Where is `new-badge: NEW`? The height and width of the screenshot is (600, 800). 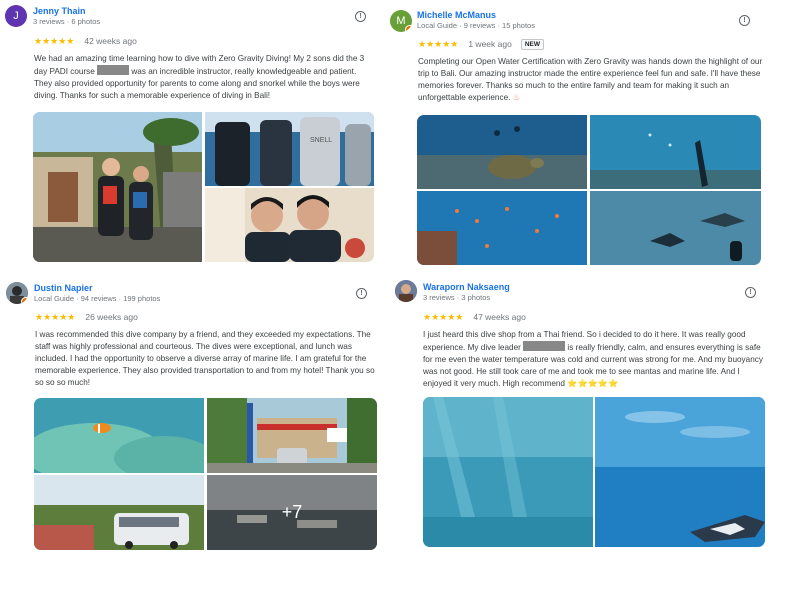
new-badge: NEW is located at coordinates (532, 44).